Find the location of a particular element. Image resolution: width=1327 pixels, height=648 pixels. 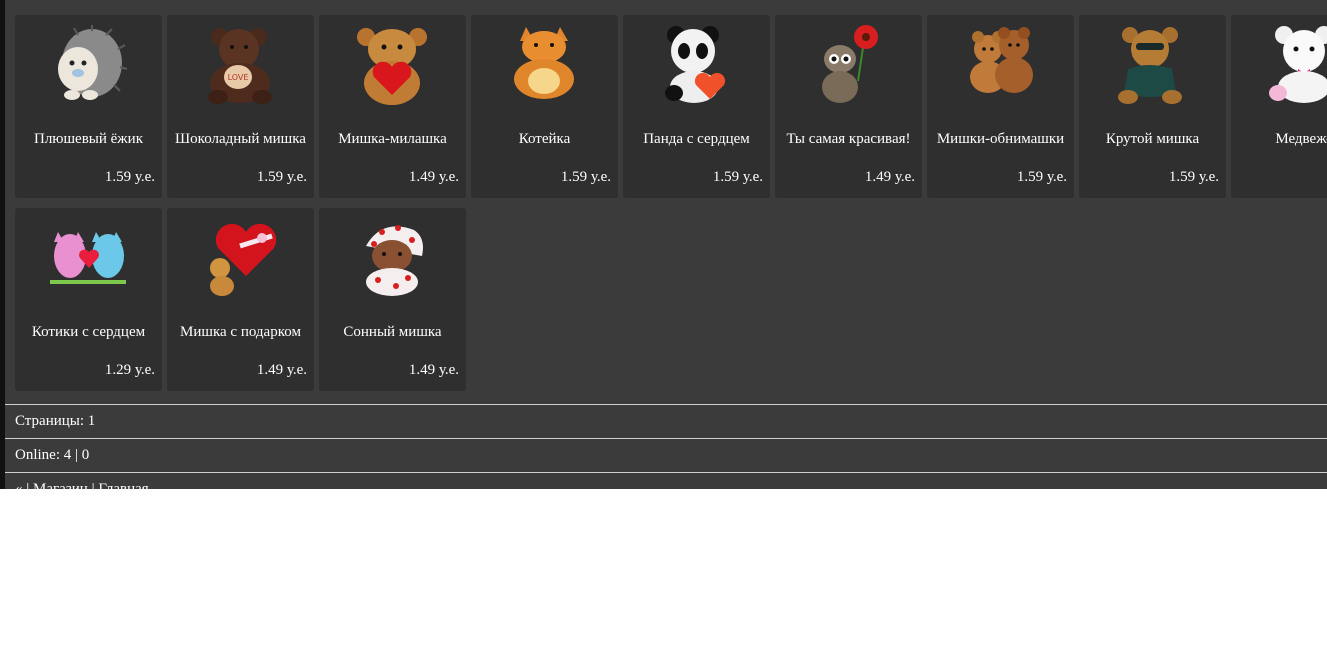

online-bar: Online: 4 | 0 is located at coordinates (666, 454).